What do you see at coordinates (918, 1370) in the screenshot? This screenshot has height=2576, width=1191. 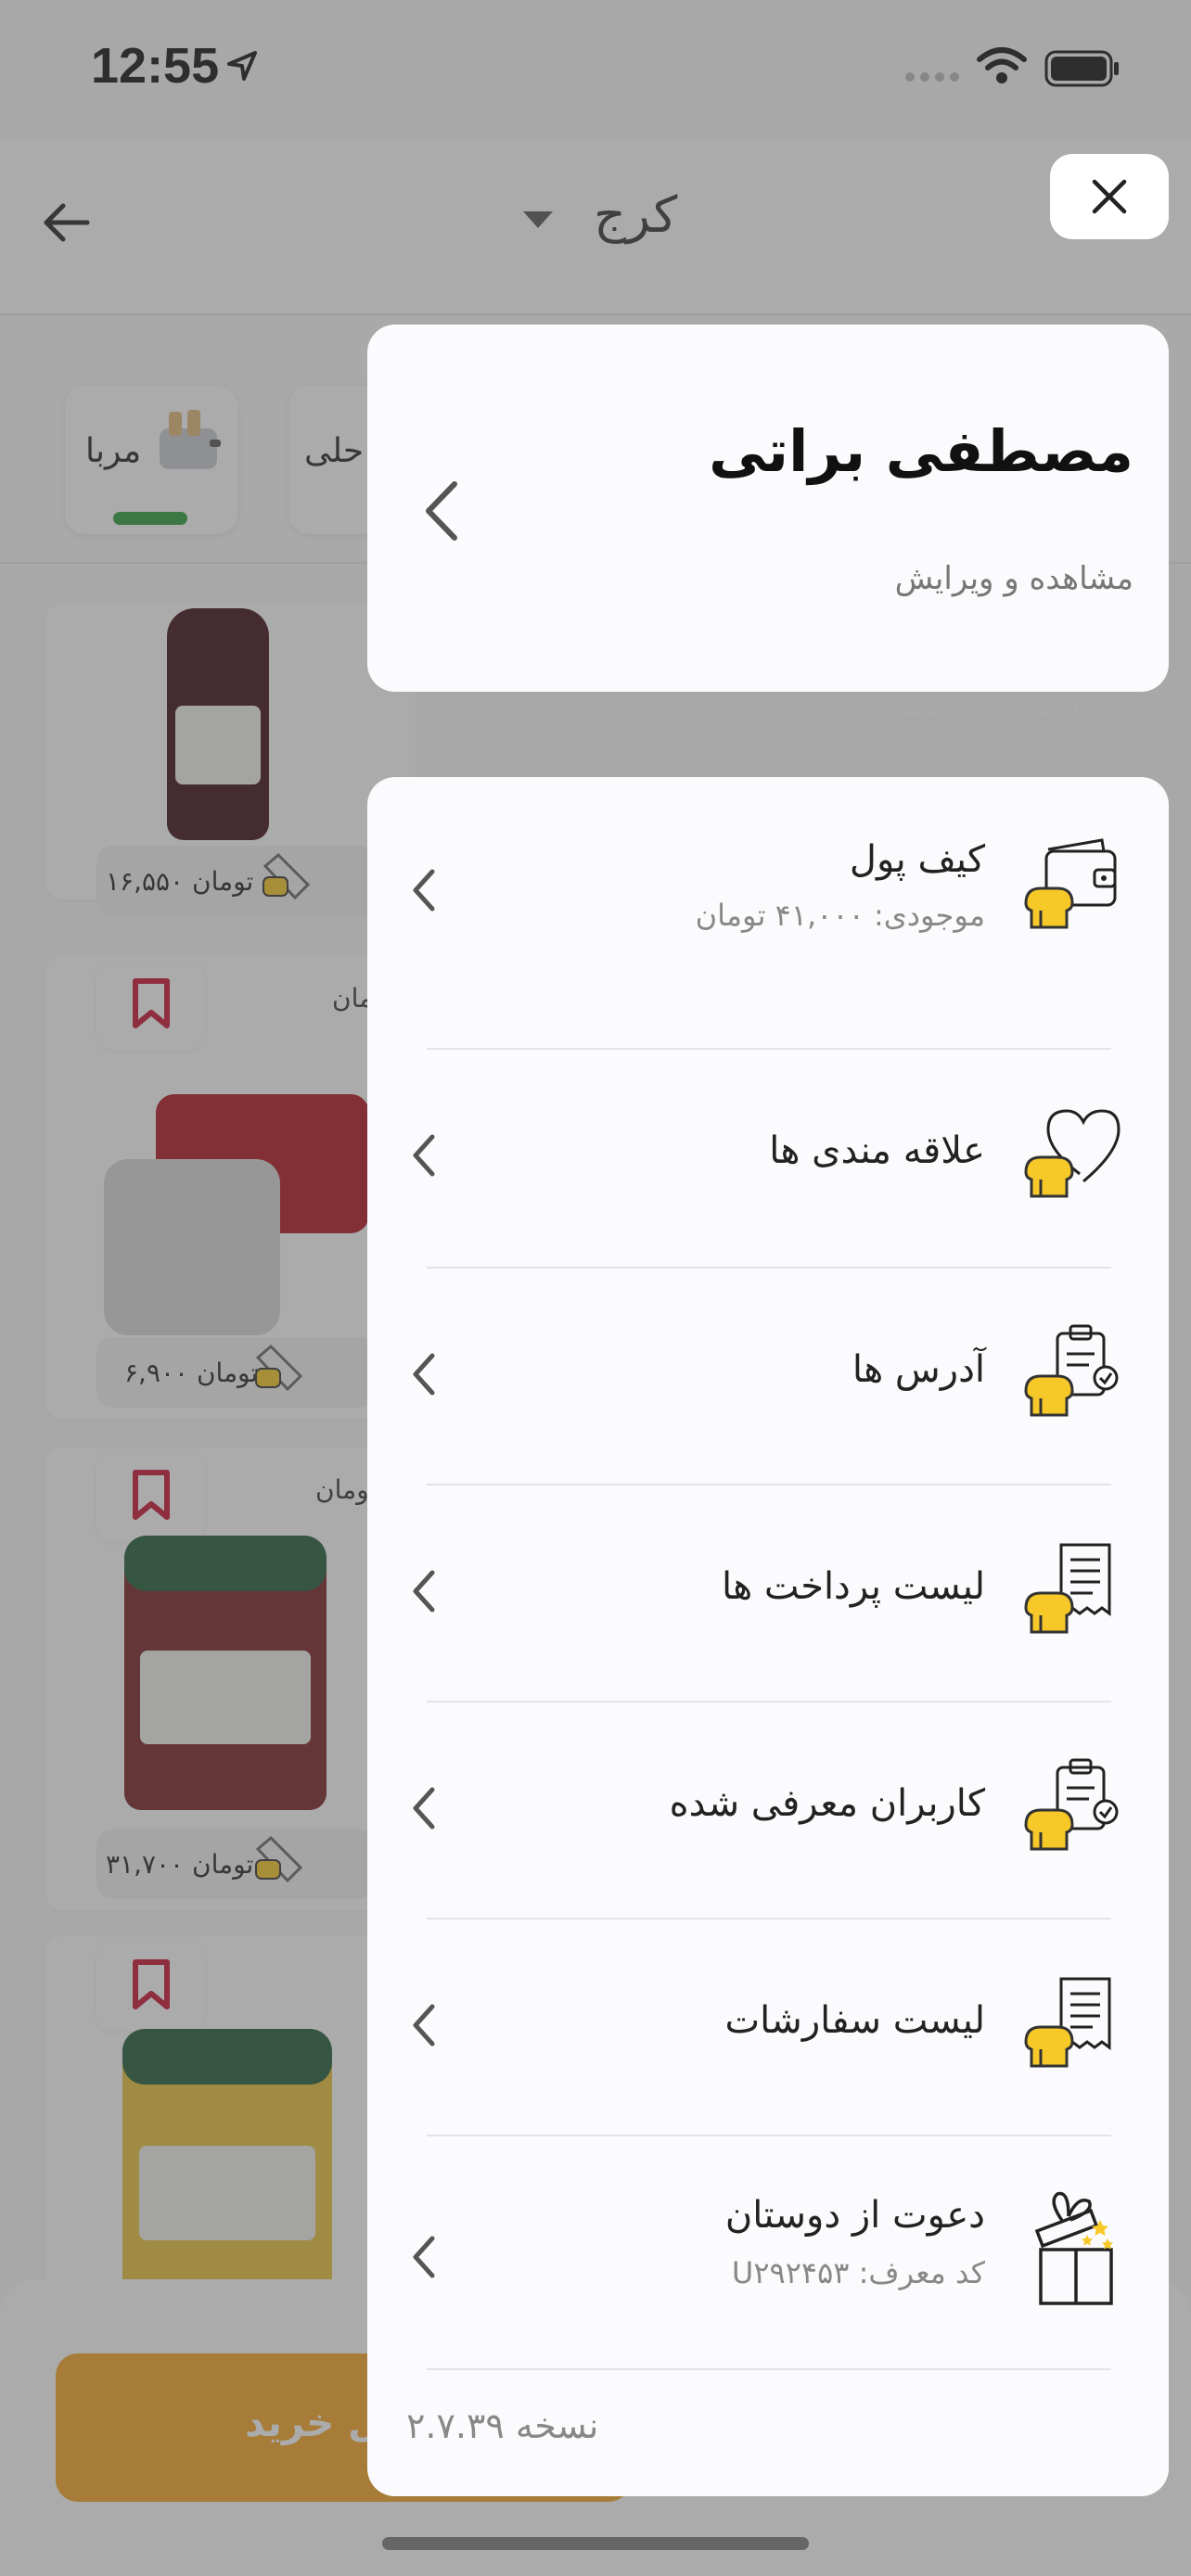 I see `menu-item-title: آدرس ها` at bounding box center [918, 1370].